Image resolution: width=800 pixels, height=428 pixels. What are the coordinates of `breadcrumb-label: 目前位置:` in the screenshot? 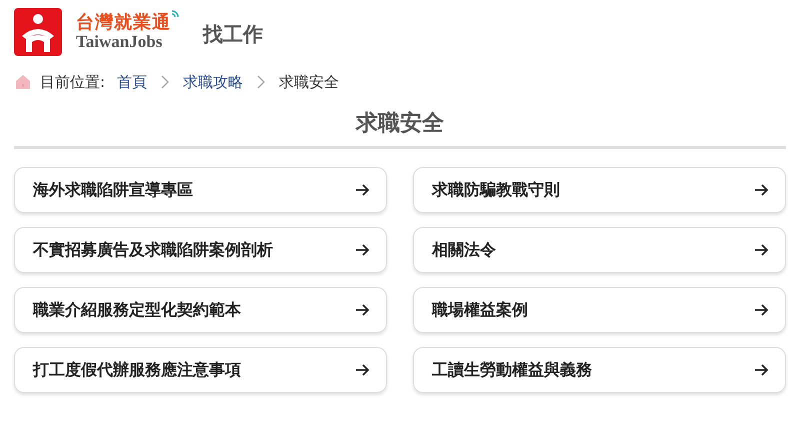 It's located at (73, 82).